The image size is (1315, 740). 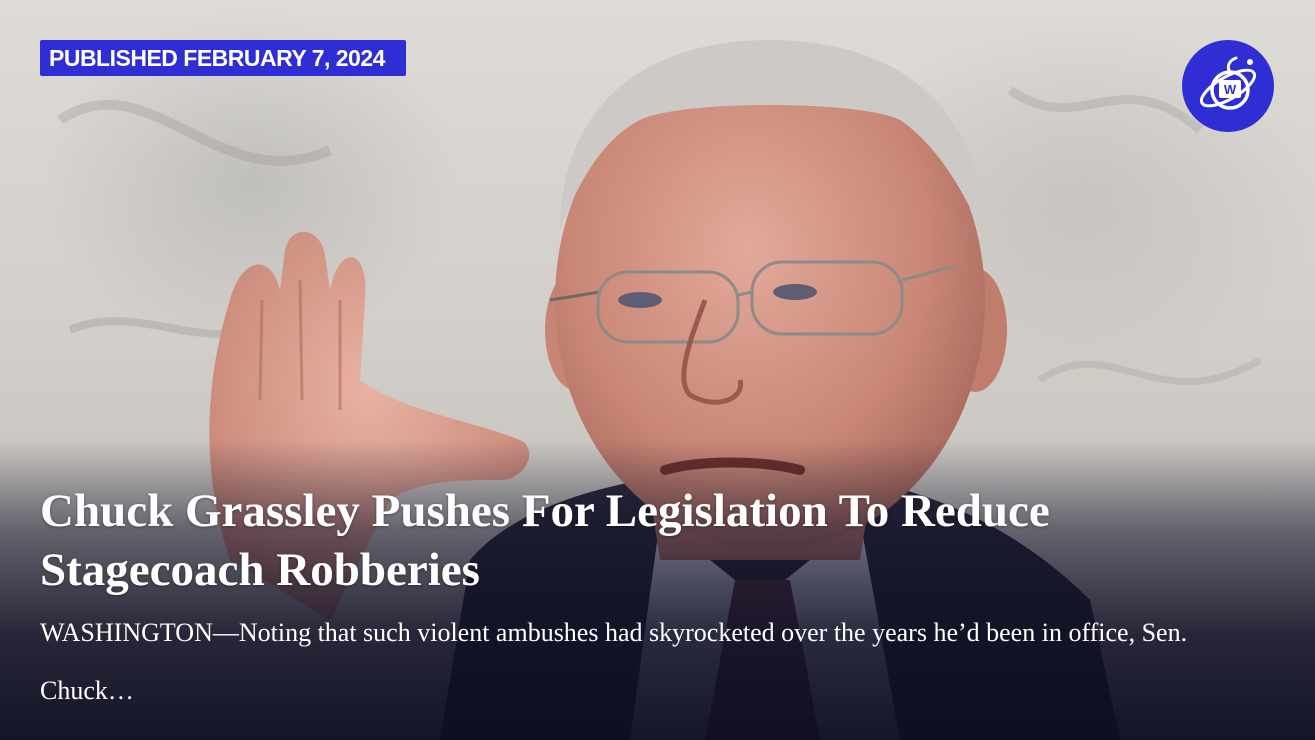 I want to click on published-date-badge: PUBLISHED FEBRUARY 7, 2024, so click(x=223, y=58).